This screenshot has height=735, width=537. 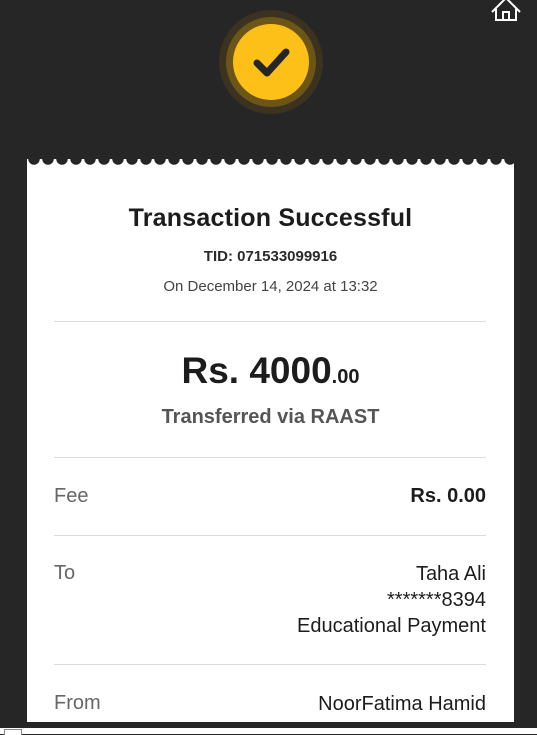 What do you see at coordinates (450, 574) in the screenshot?
I see `recipient-name: Taha Ali` at bounding box center [450, 574].